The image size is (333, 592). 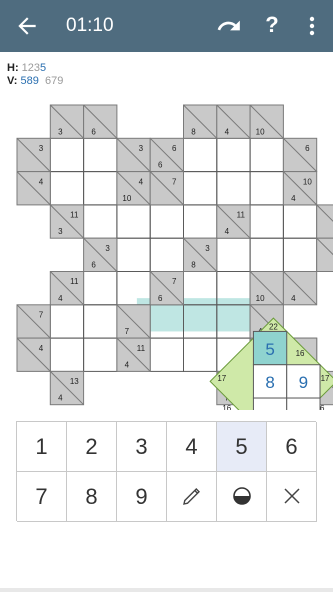 I want to click on clear-x-icon, so click(x=292, y=500).